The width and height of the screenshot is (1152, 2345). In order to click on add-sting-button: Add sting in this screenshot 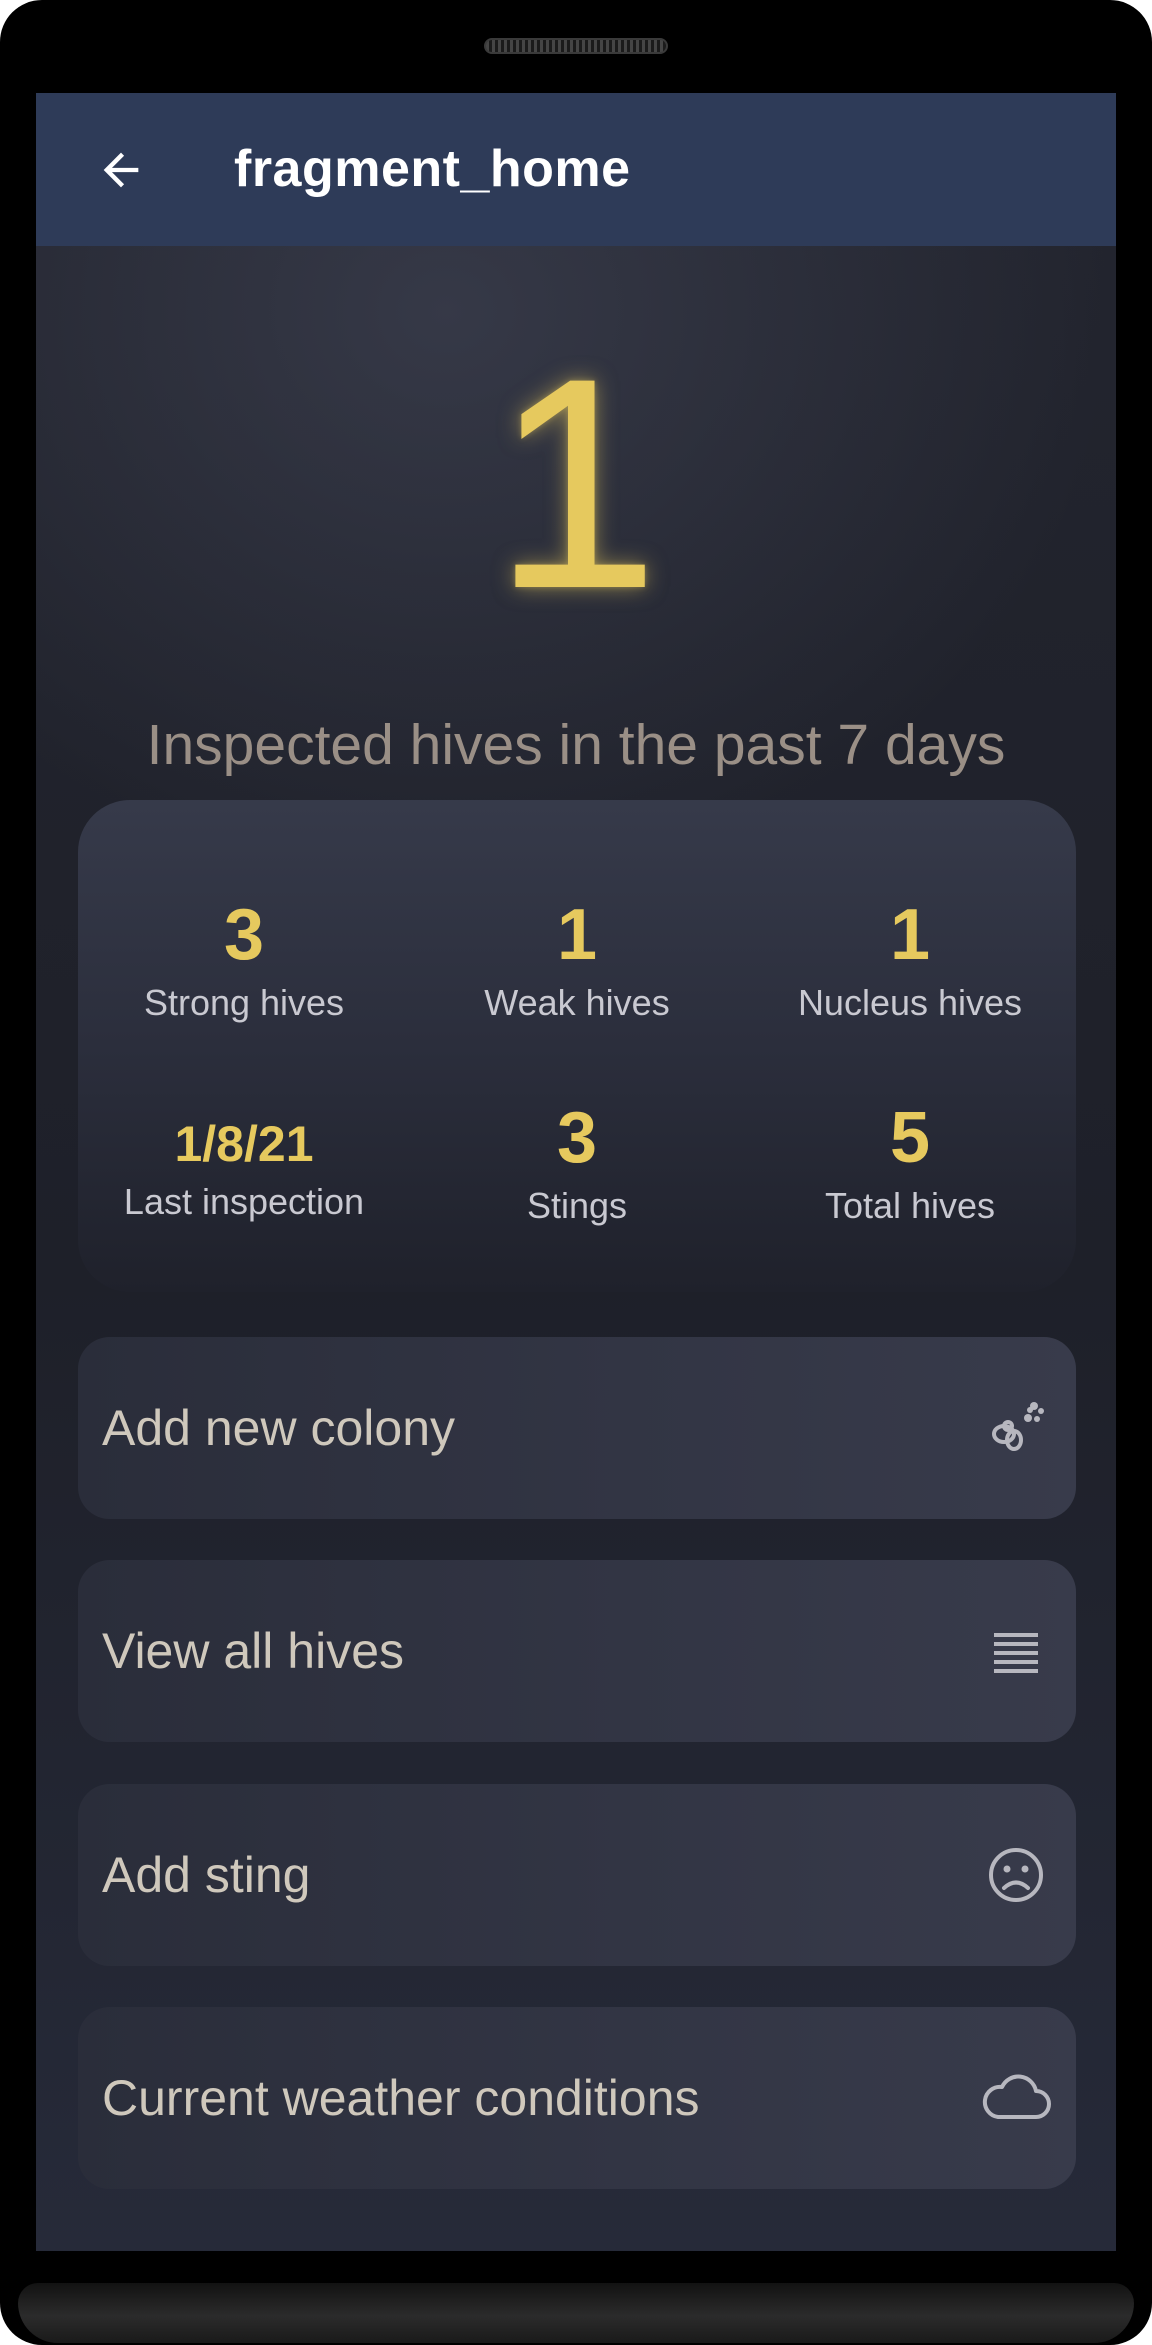, I will do `click(577, 1875)`.